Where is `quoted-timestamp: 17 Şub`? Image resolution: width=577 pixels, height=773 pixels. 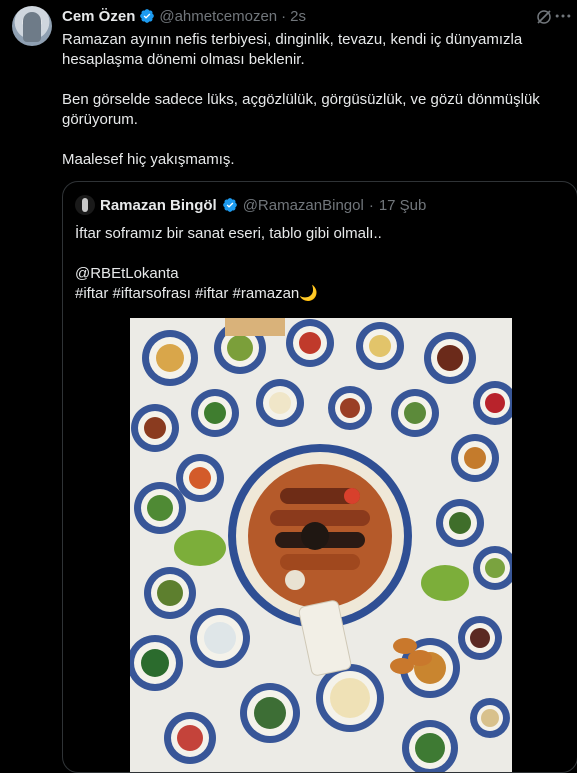 quoted-timestamp: 17 Şub is located at coordinates (403, 205).